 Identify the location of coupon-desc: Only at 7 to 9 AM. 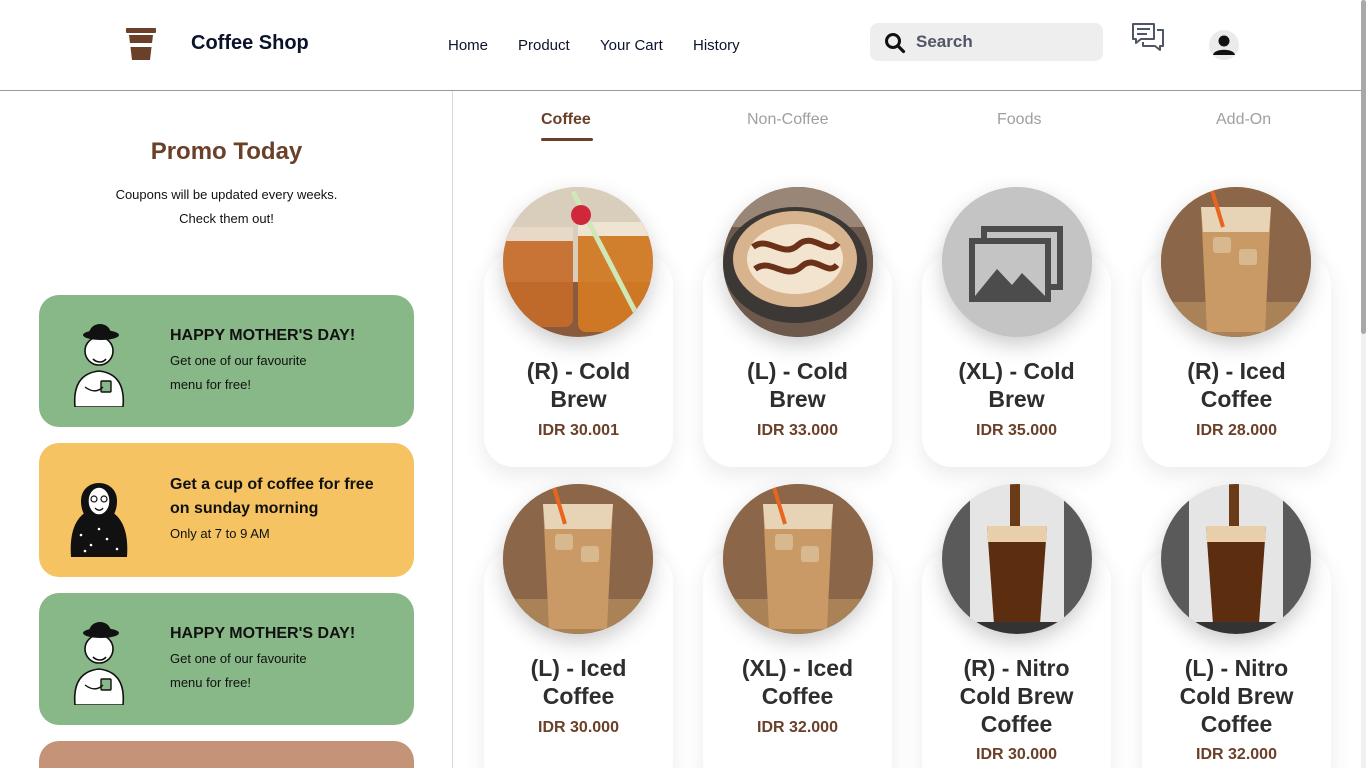
(220, 533).